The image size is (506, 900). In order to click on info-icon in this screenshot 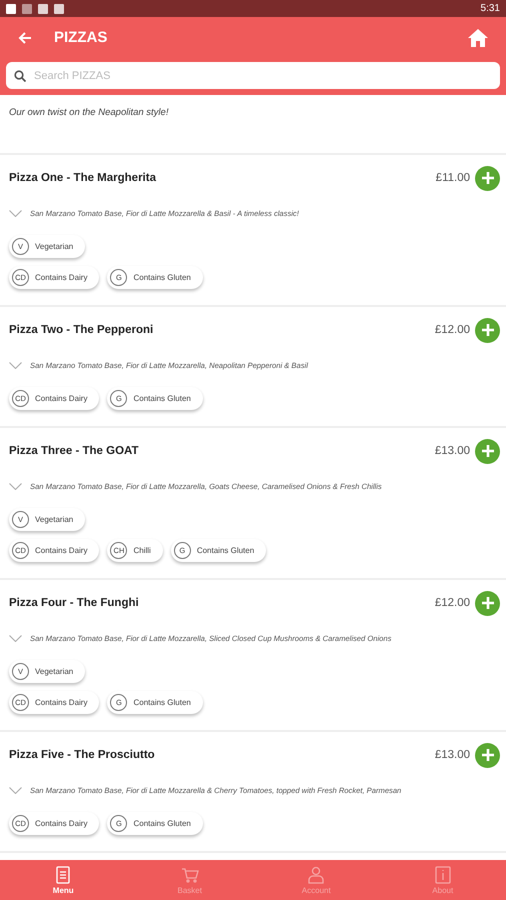, I will do `click(443, 875)`.